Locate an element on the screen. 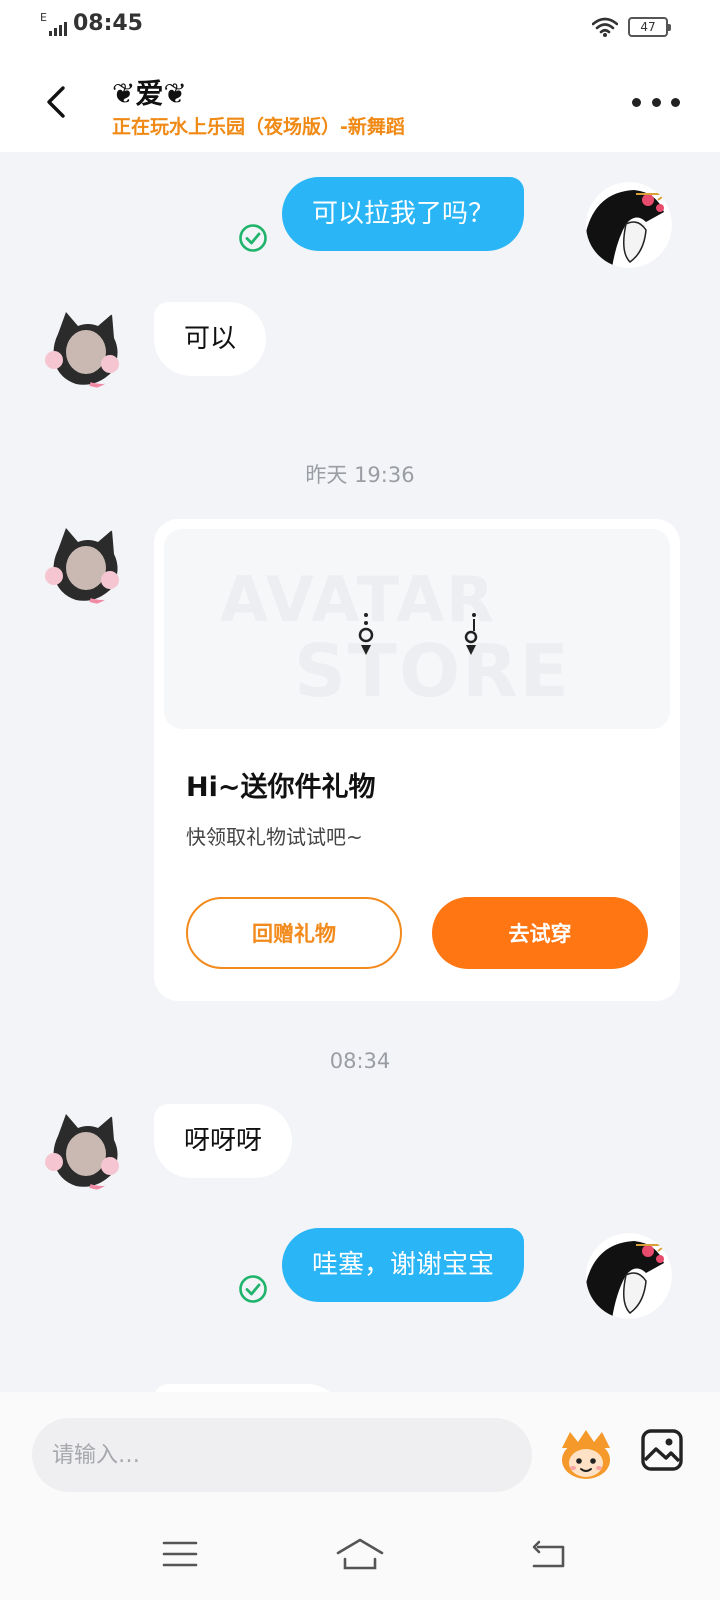 The image size is (720, 1600). contact-status: 正在玩水上乐园（夜场版）-新舞蹈 is located at coordinates (258, 127).